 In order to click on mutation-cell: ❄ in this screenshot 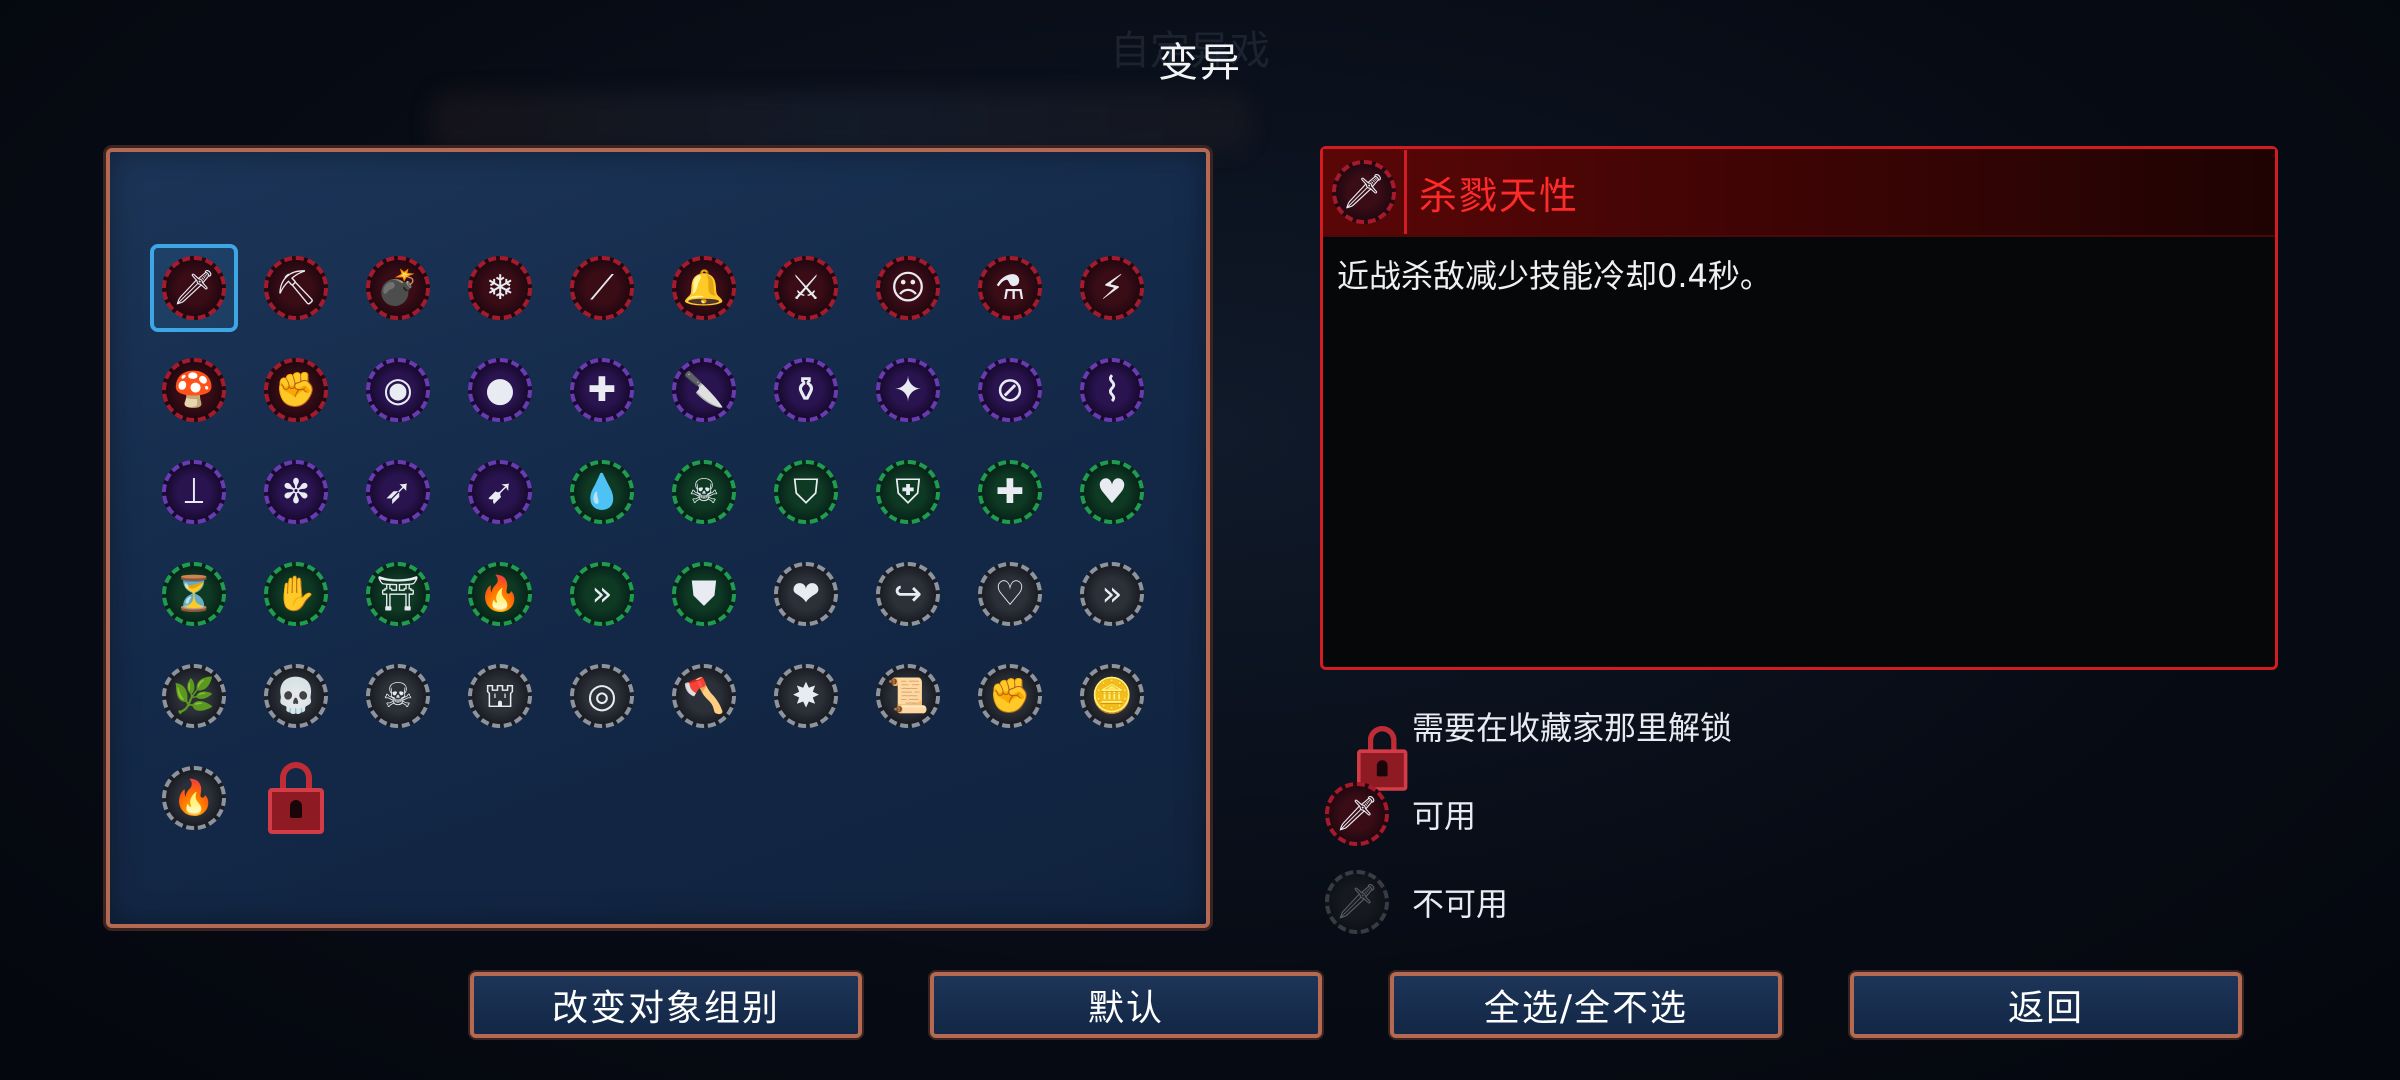, I will do `click(500, 288)`.